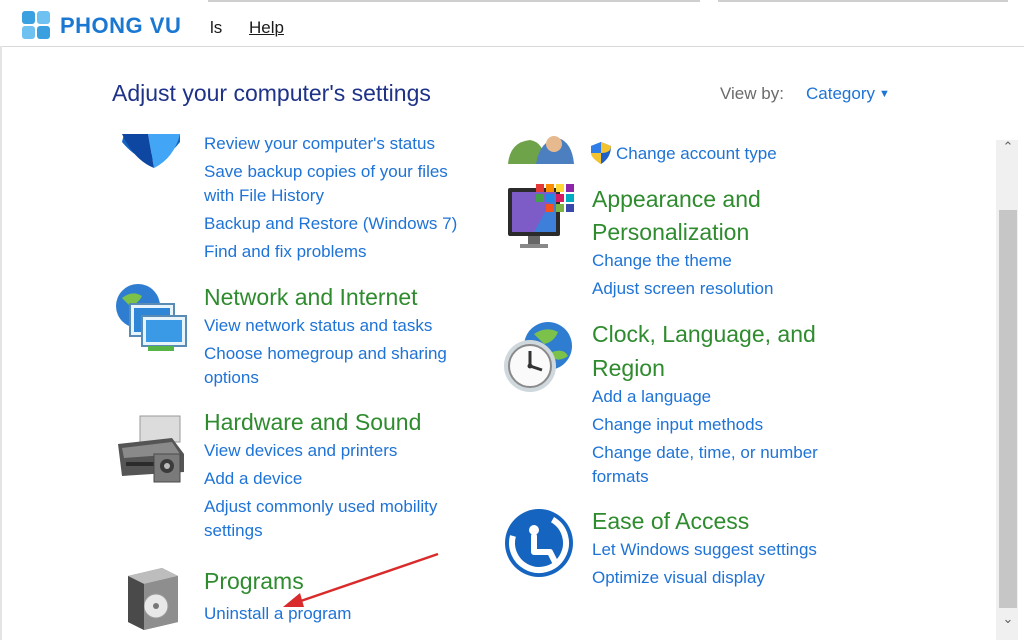  Describe the element at coordinates (542, 219) in the screenshot. I see `monitor-palette-icon` at that location.